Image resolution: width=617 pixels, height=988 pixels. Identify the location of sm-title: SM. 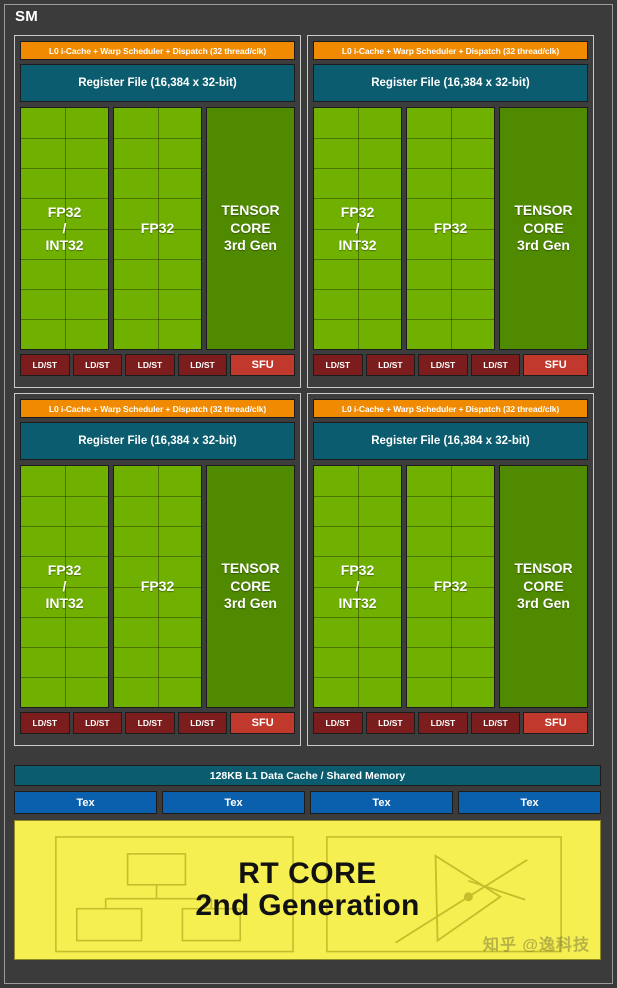
(26, 16).